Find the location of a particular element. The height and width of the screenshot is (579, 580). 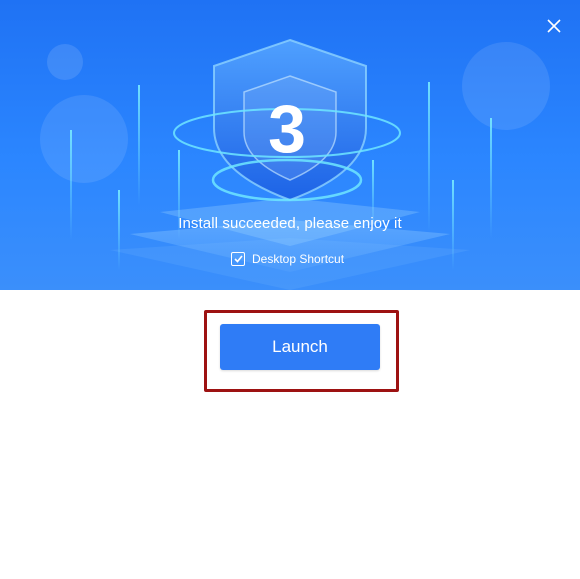

close-icon is located at coordinates (554, 26).